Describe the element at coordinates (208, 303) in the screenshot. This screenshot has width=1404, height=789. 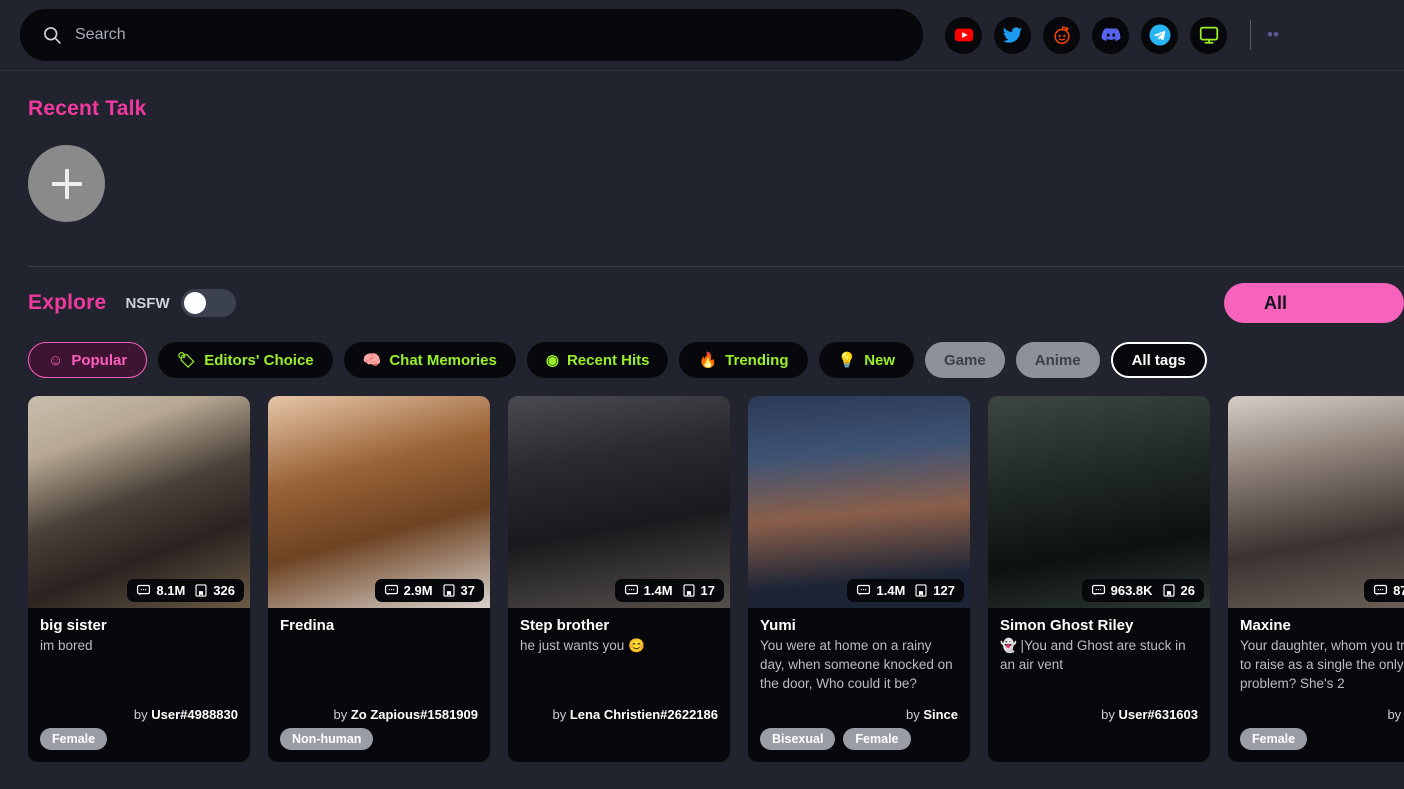
I see `nsfw-toggle` at that location.